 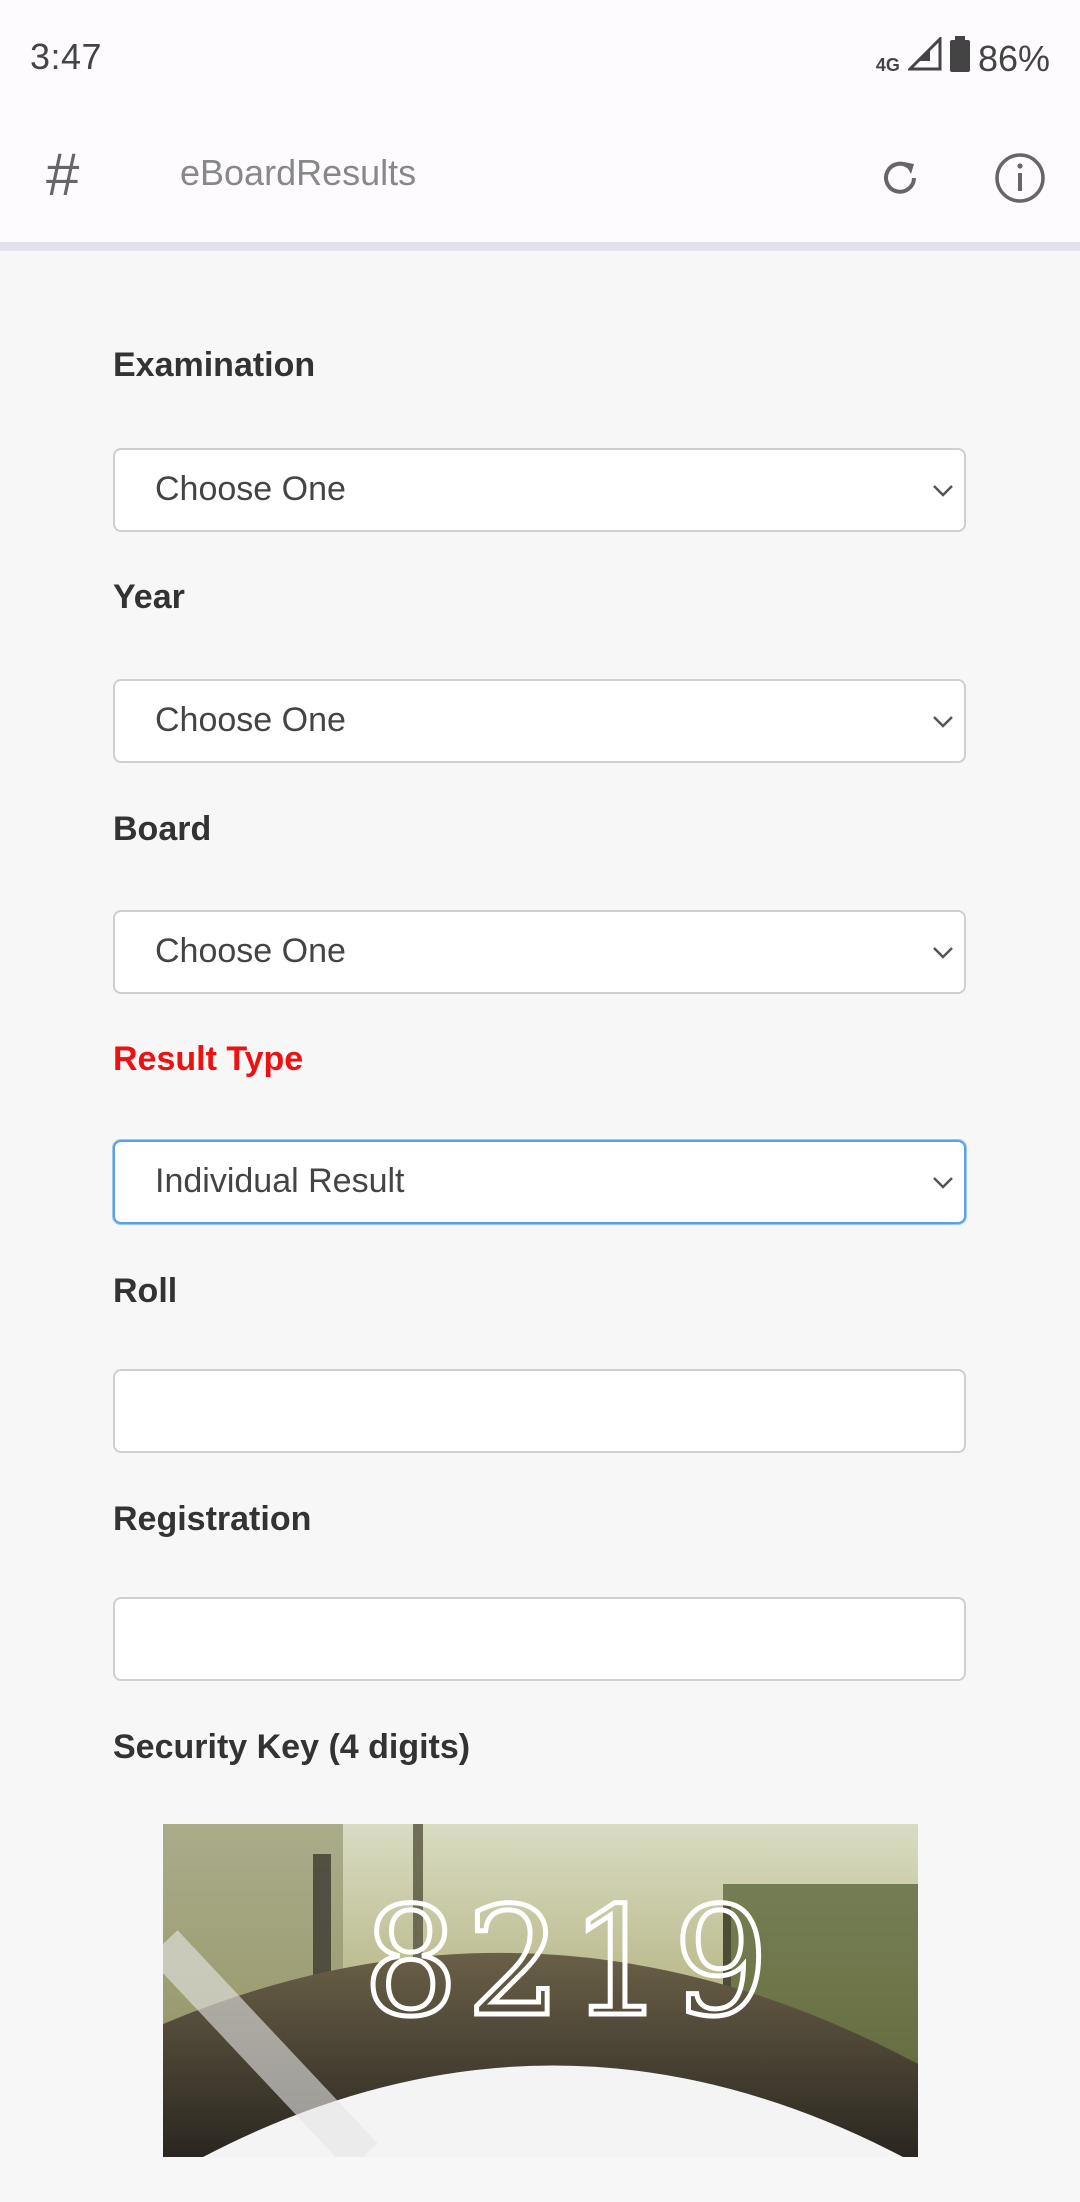 I want to click on info-button, so click(x=1020, y=180).